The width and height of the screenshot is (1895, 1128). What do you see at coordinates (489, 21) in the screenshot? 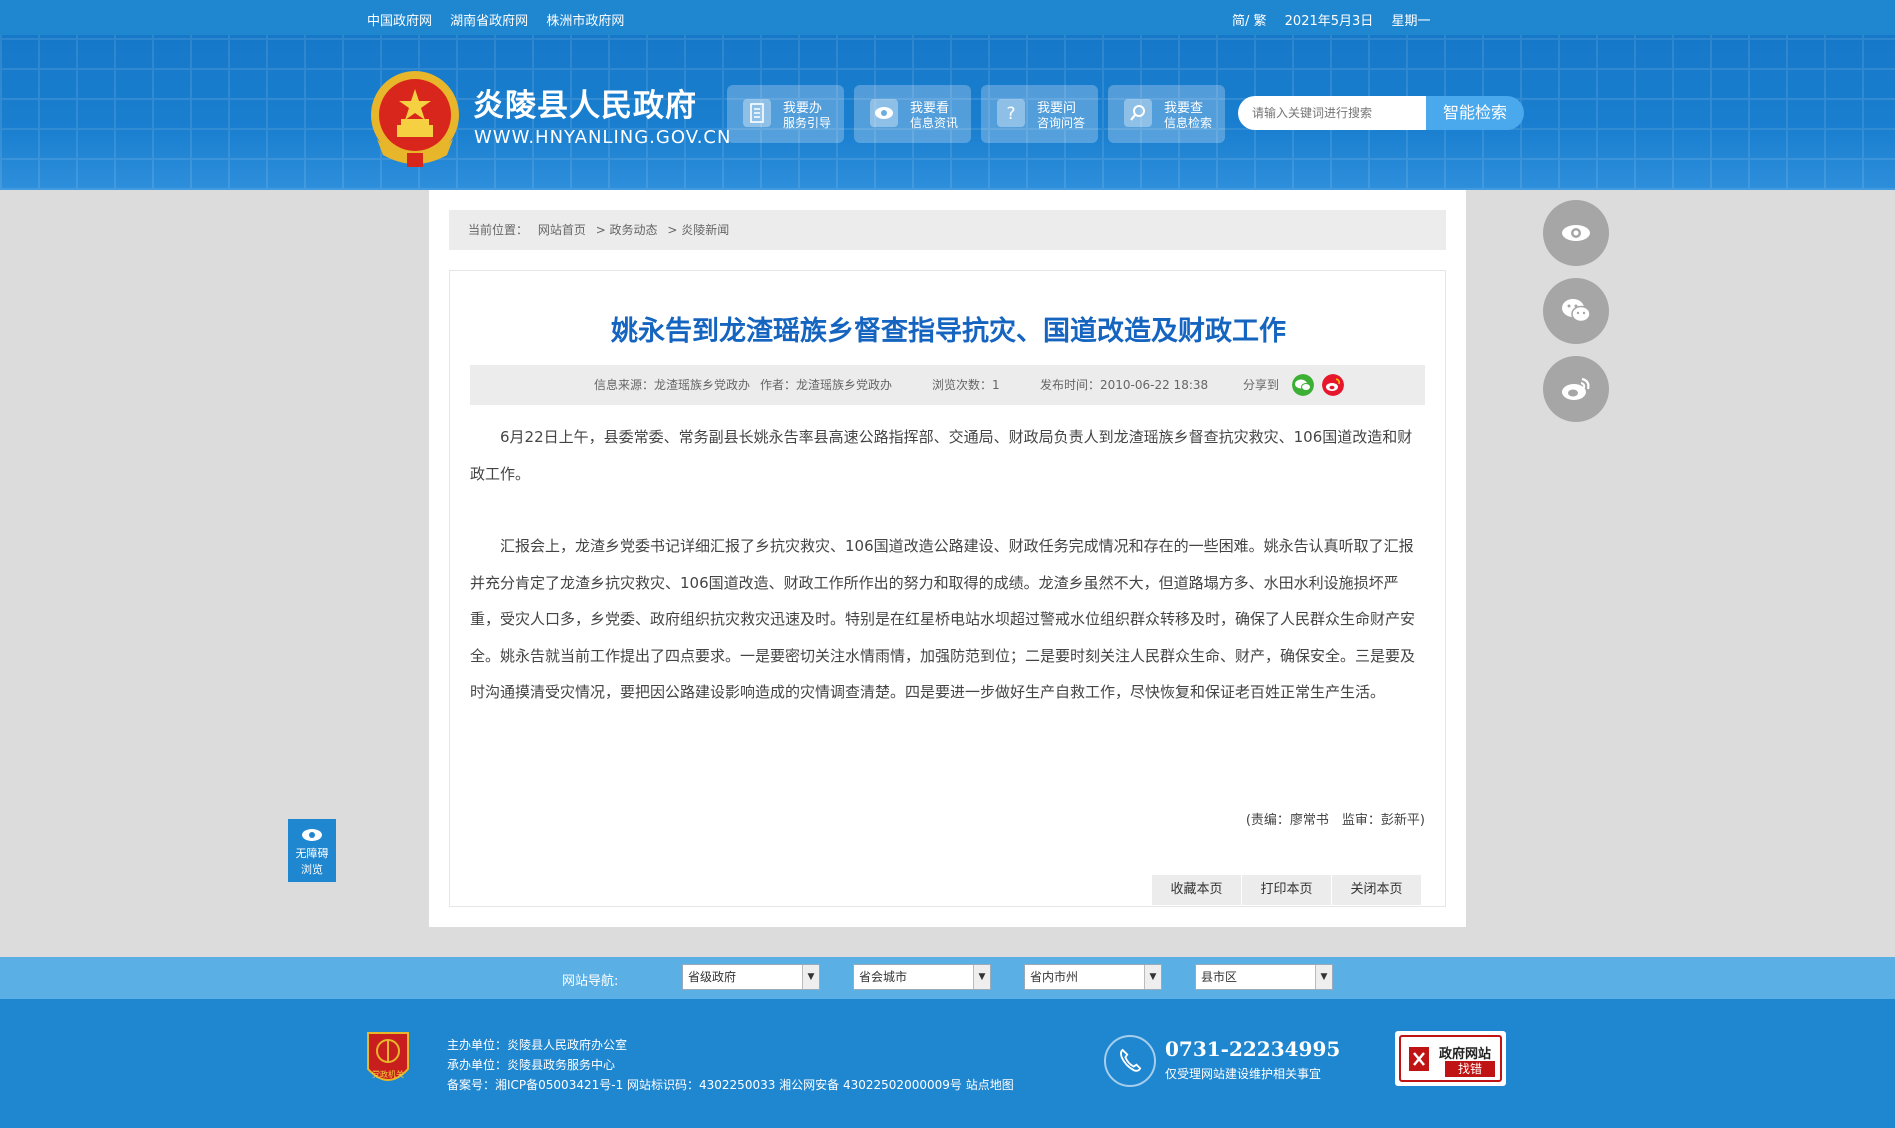
I see `link-hunan-gov: 湖南省政府网` at bounding box center [489, 21].